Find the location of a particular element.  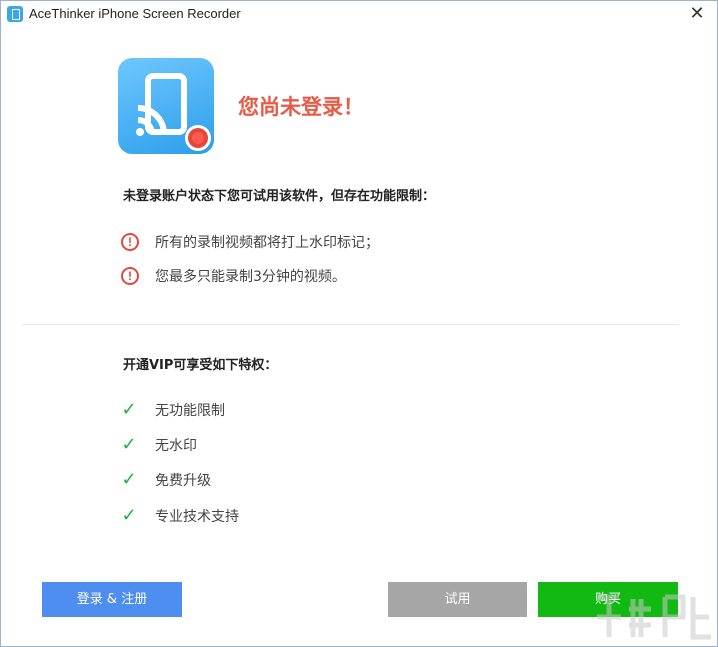

limits-title: 未登录账户状态下您可试用该软件，但存在功能限制： is located at coordinates (279, 196).